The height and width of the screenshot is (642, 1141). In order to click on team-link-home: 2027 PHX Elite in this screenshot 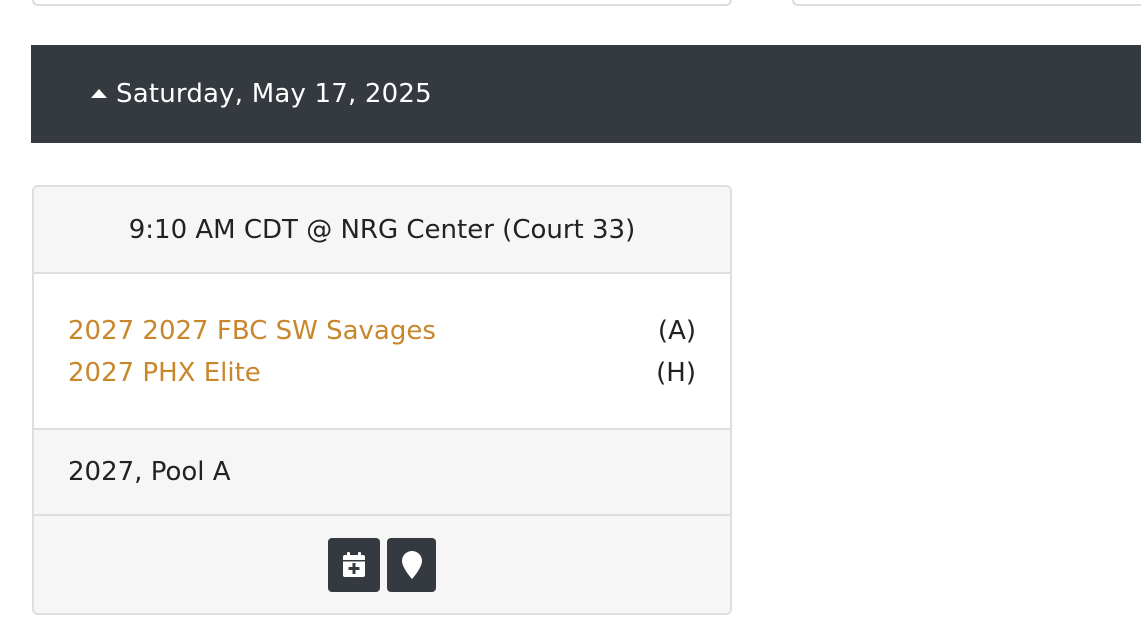, I will do `click(164, 373)`.